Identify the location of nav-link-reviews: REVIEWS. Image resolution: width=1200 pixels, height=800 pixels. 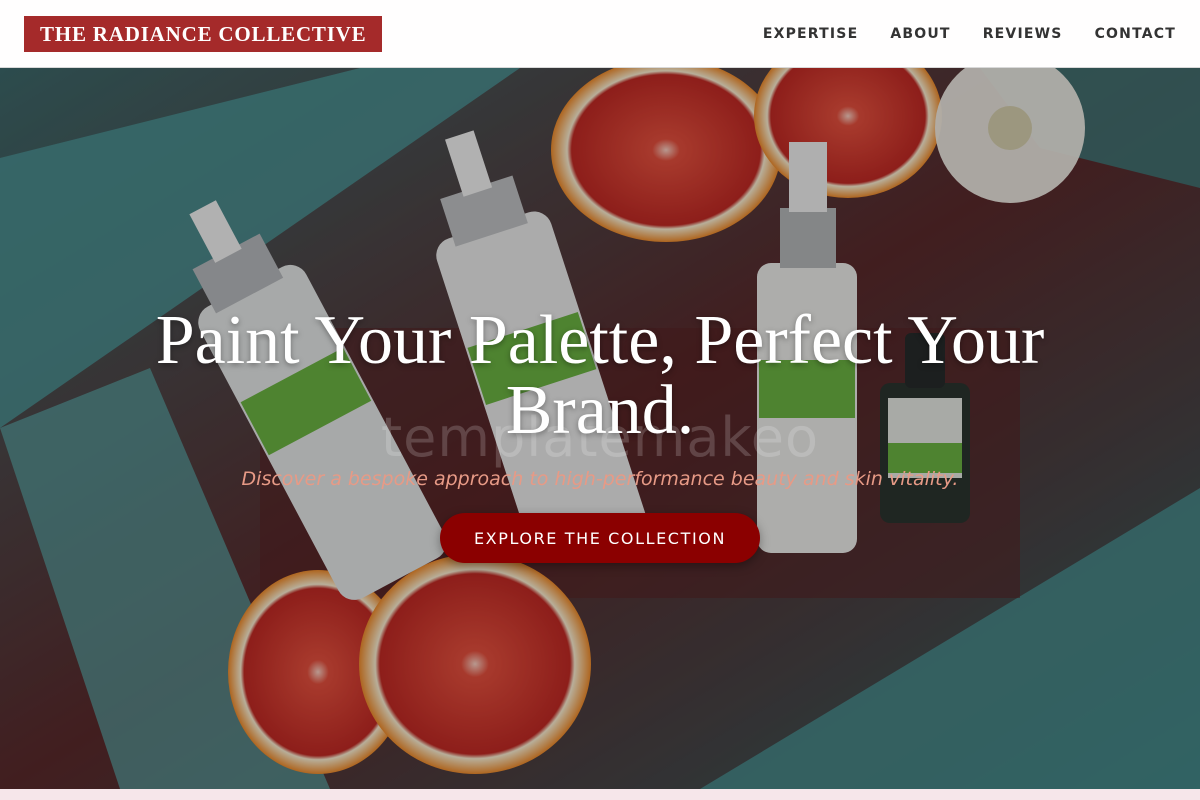
(1023, 34).